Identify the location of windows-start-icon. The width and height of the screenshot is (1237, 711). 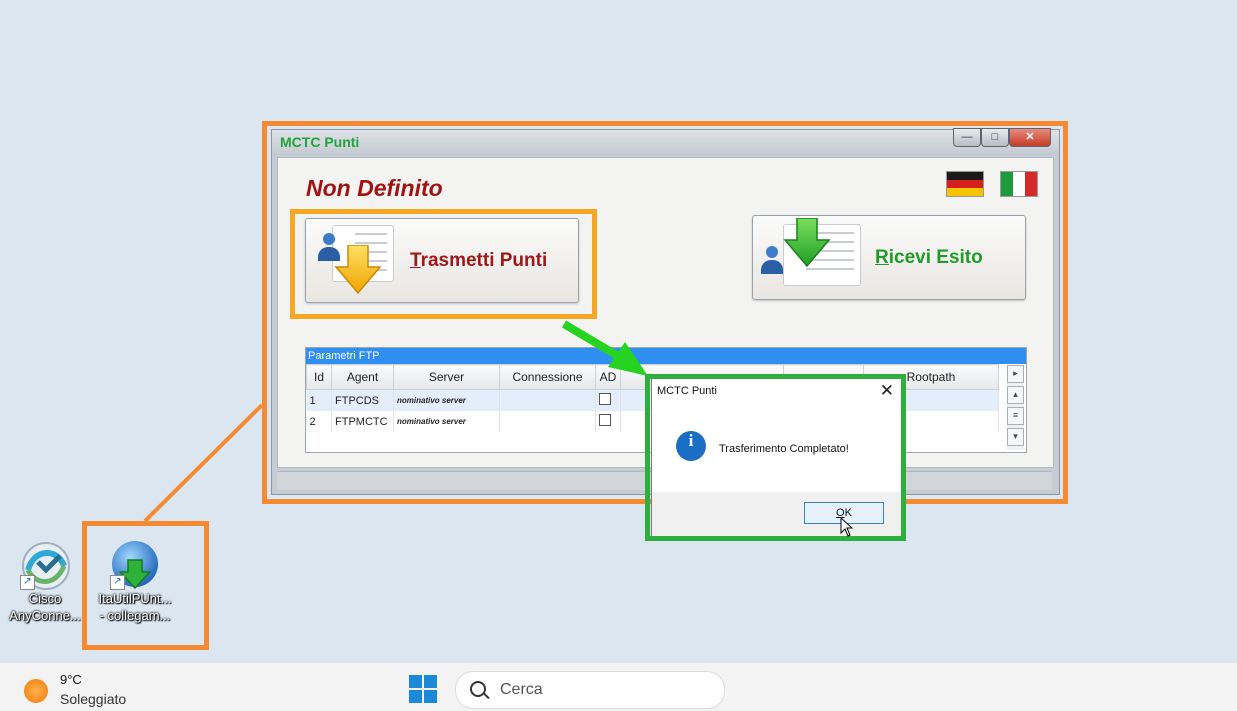
(423, 689).